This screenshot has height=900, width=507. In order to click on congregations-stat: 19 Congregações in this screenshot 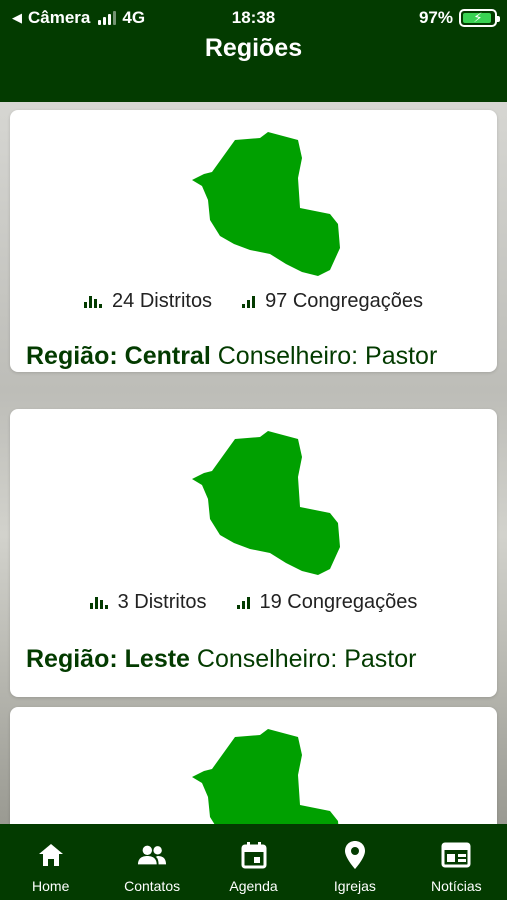, I will do `click(327, 602)`.